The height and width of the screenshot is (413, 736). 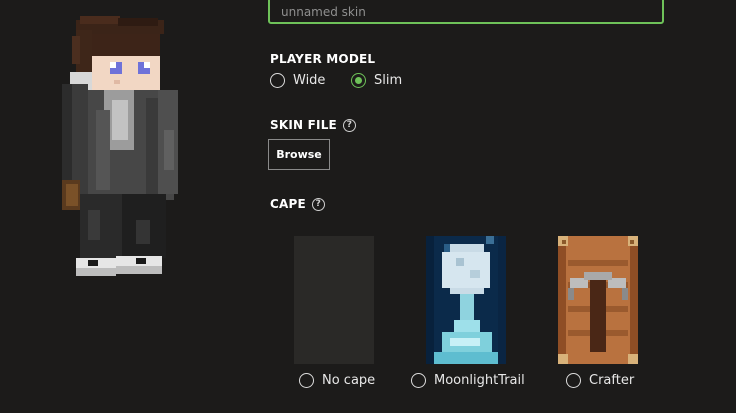 I want to click on player-model-title: PLAYER MODEL, so click(x=323, y=59).